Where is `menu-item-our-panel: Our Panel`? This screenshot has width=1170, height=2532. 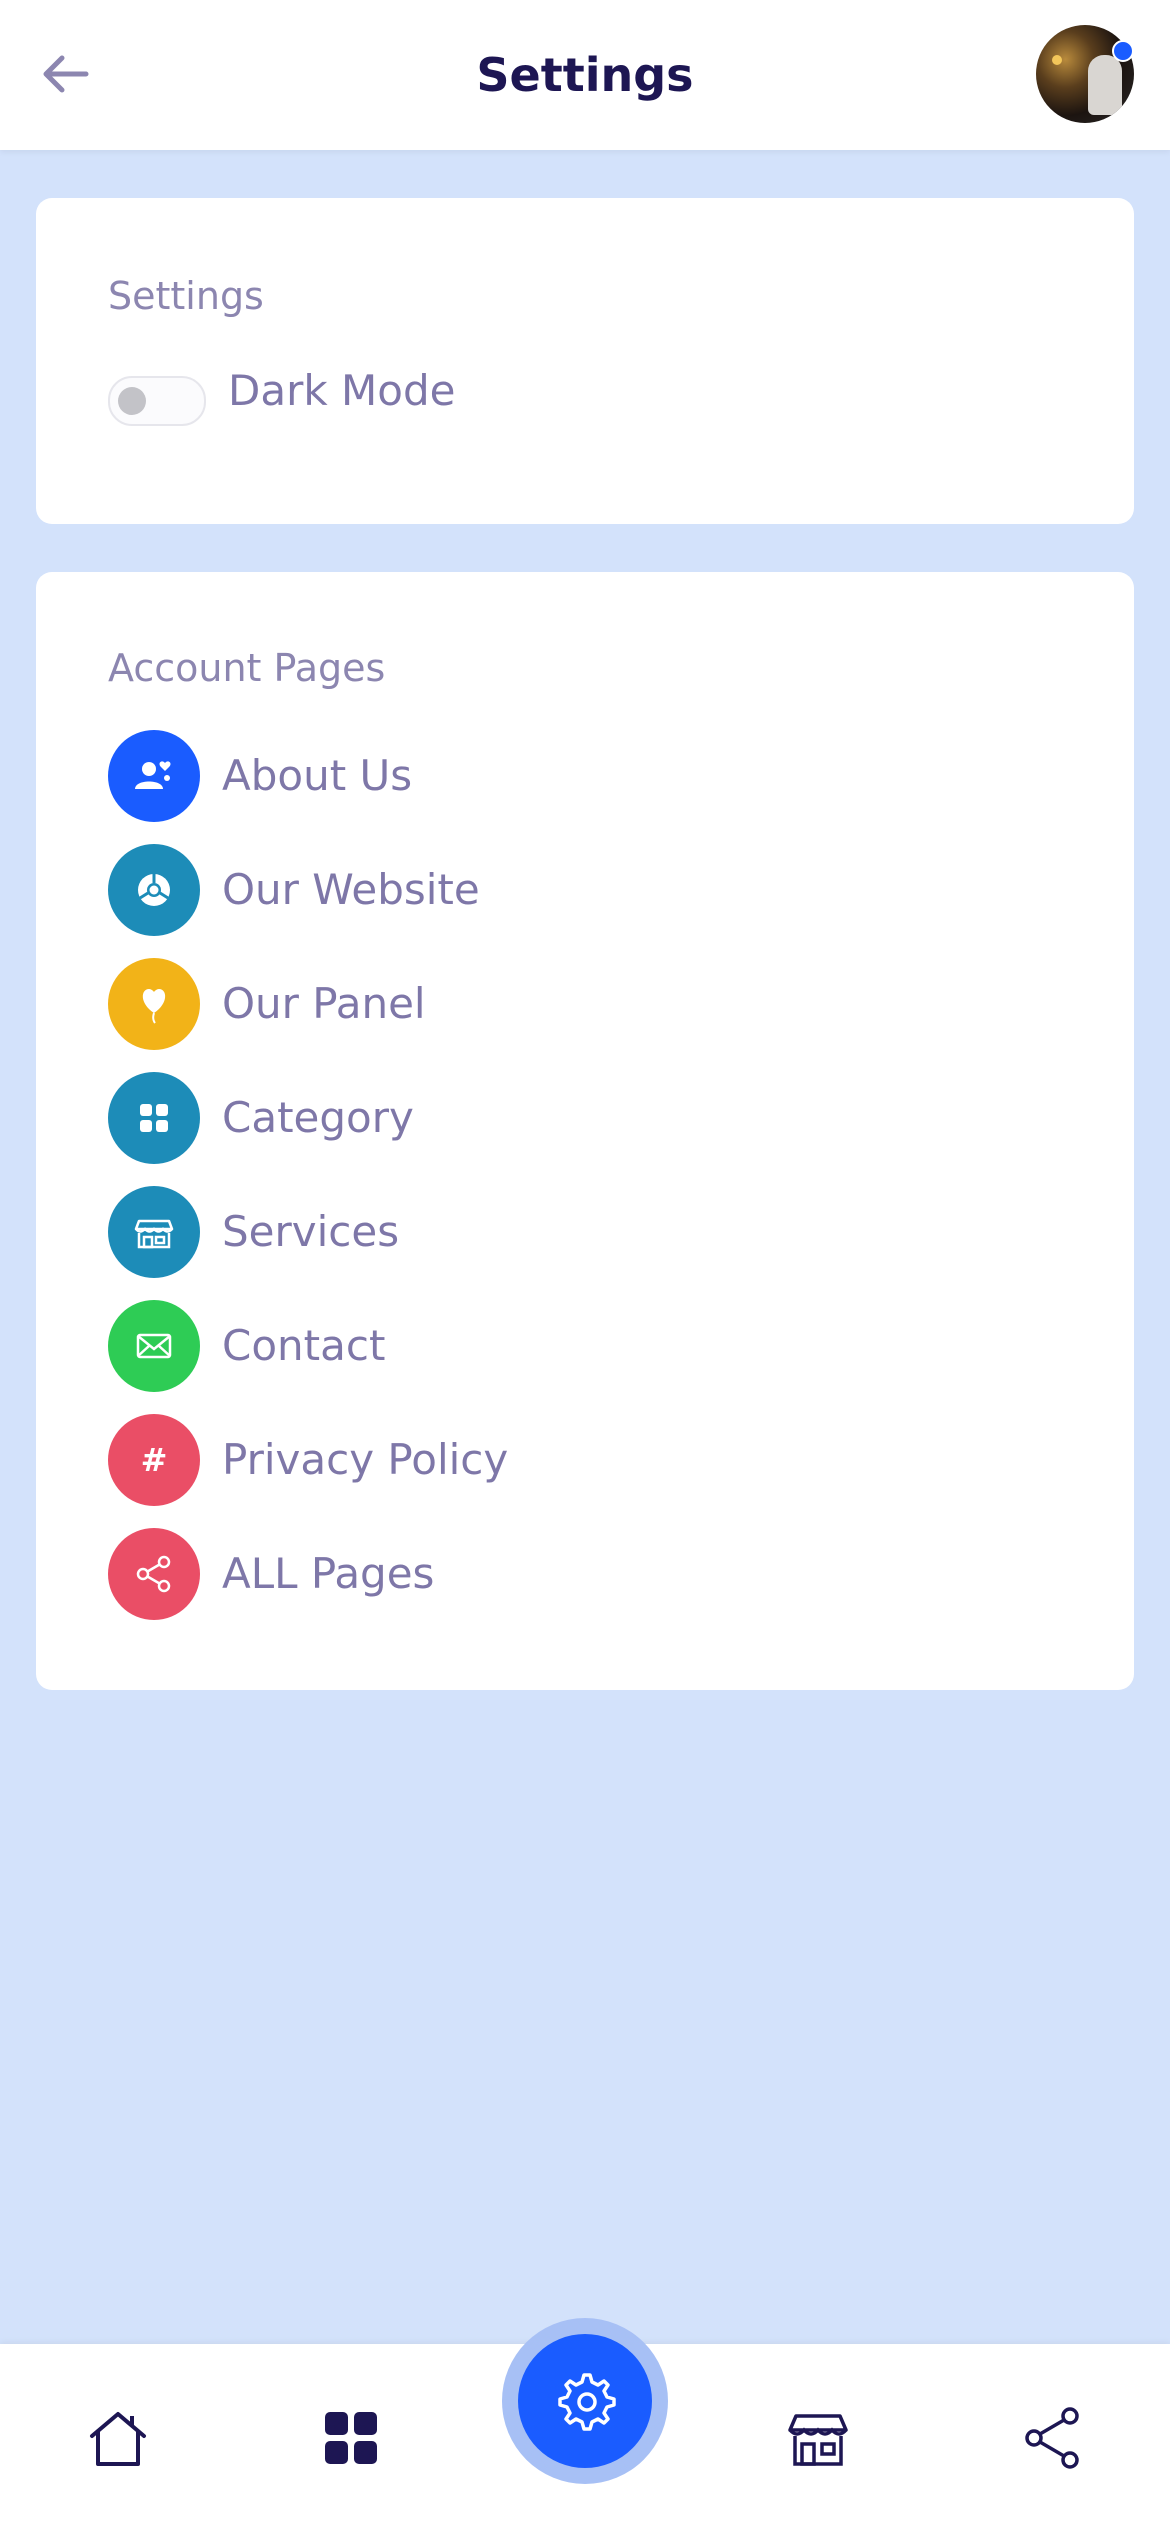 menu-item-our-panel: Our Panel is located at coordinates (458, 1004).